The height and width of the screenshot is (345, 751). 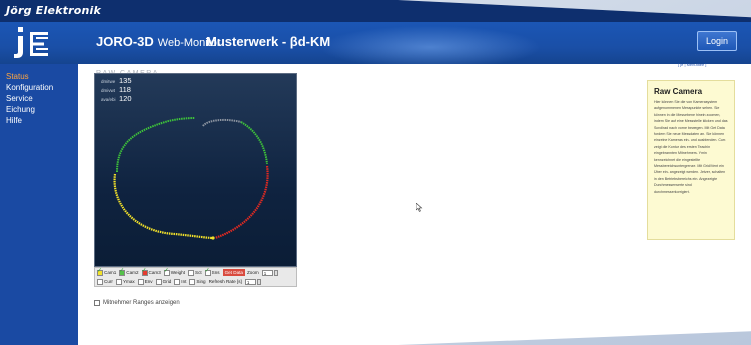 I want to click on sidebar-item-eichung: Eichung, so click(x=39, y=109).